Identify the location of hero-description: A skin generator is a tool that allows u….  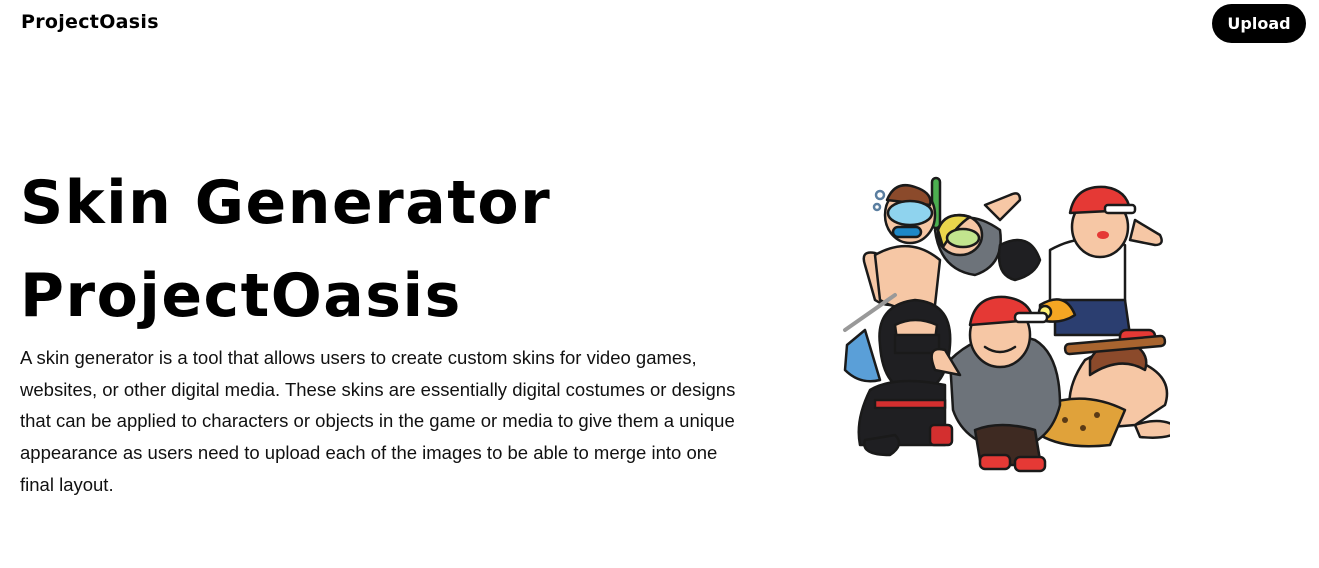
(378, 421).